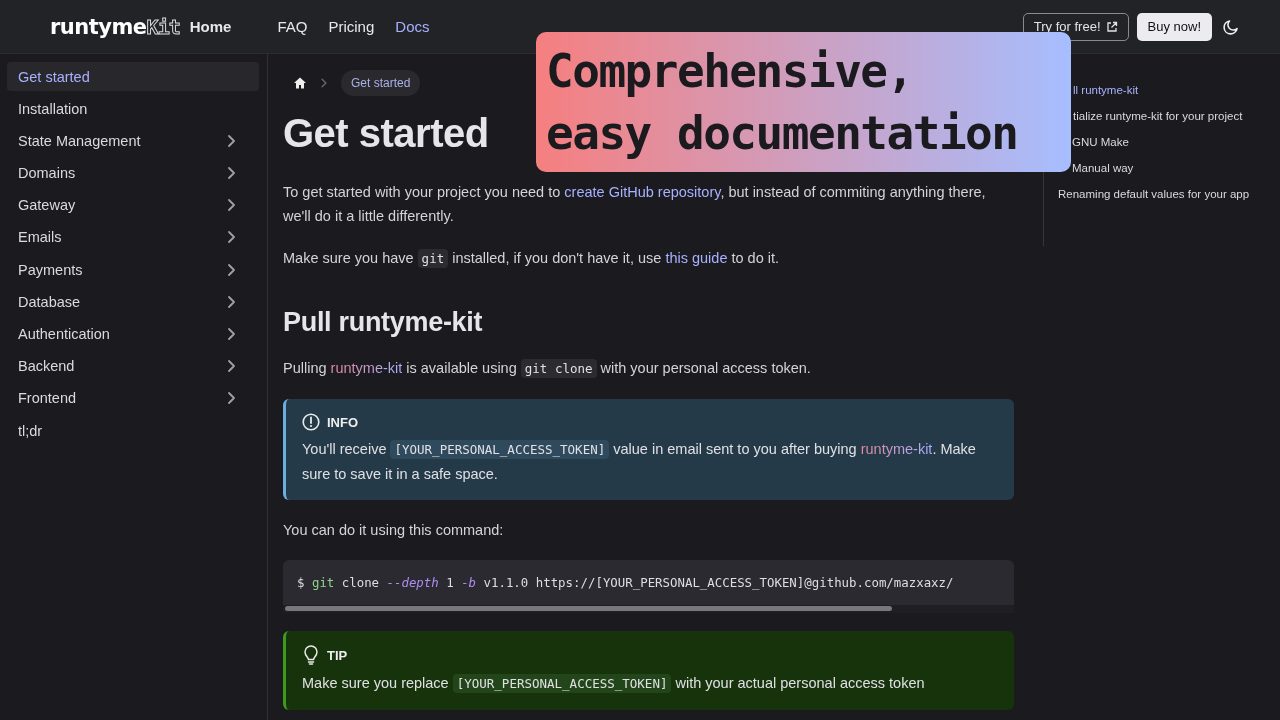 The width and height of the screenshot is (1280, 720). What do you see at coordinates (300, 83) in the screenshot?
I see `home-icon` at bounding box center [300, 83].